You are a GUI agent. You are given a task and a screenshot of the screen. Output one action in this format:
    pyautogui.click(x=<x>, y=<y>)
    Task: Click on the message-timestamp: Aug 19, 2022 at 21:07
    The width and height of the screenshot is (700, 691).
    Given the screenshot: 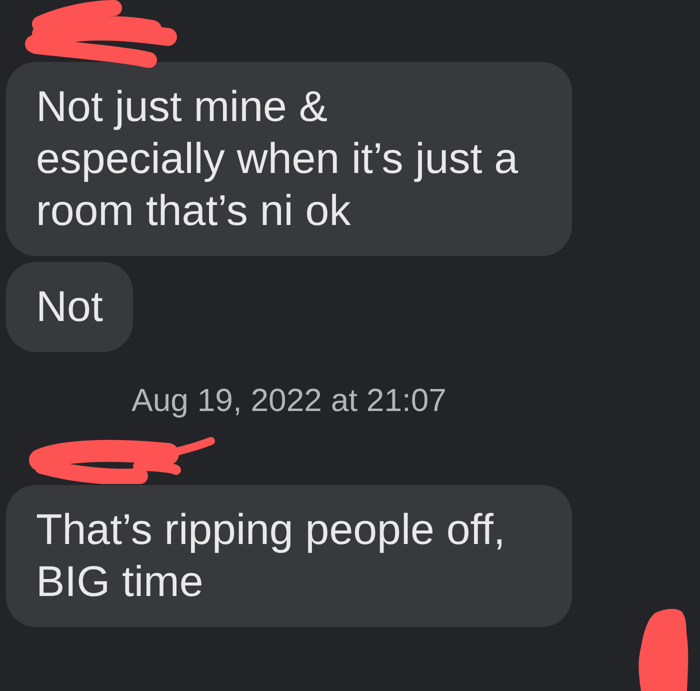 What is the action you would take?
    pyautogui.click(x=289, y=400)
    